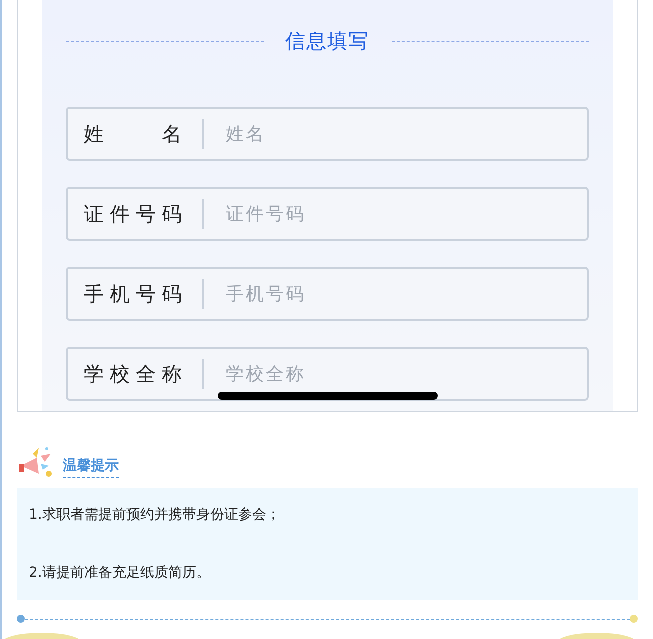  Describe the element at coordinates (328, 41) in the screenshot. I see `form-title: 信息填写` at that location.